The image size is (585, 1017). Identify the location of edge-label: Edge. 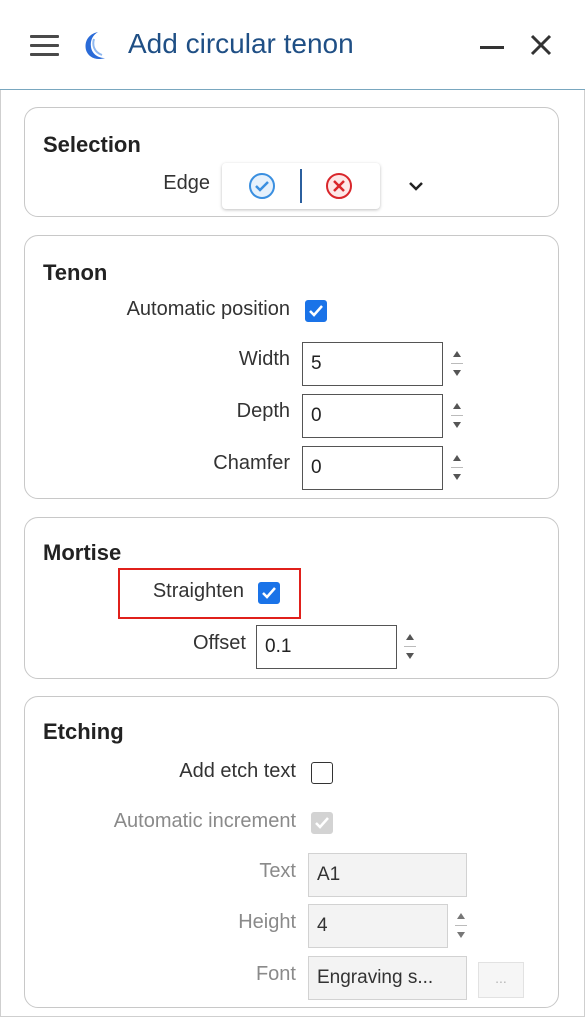
(186, 183).